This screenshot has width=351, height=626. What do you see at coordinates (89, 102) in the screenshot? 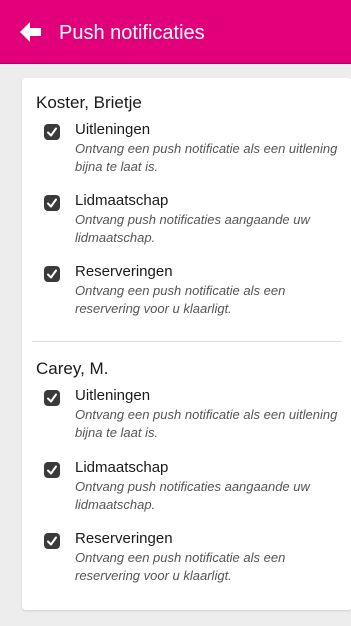
I see `account-name: Koster, Brietje` at bounding box center [89, 102].